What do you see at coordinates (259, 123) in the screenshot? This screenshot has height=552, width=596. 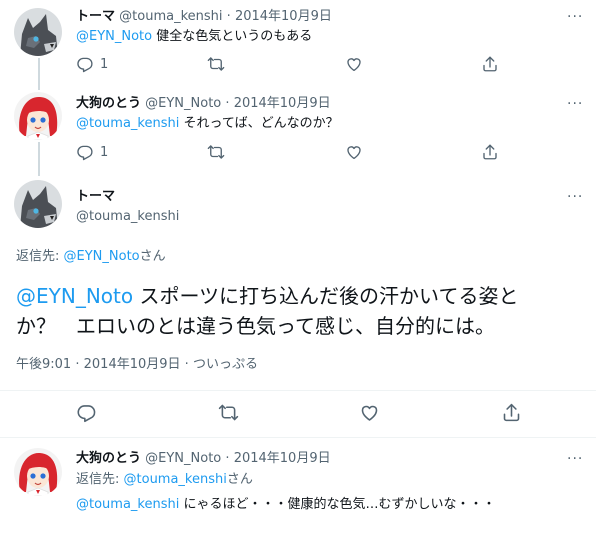 I see `tweet-body: それってば、どんなのか？` at bounding box center [259, 123].